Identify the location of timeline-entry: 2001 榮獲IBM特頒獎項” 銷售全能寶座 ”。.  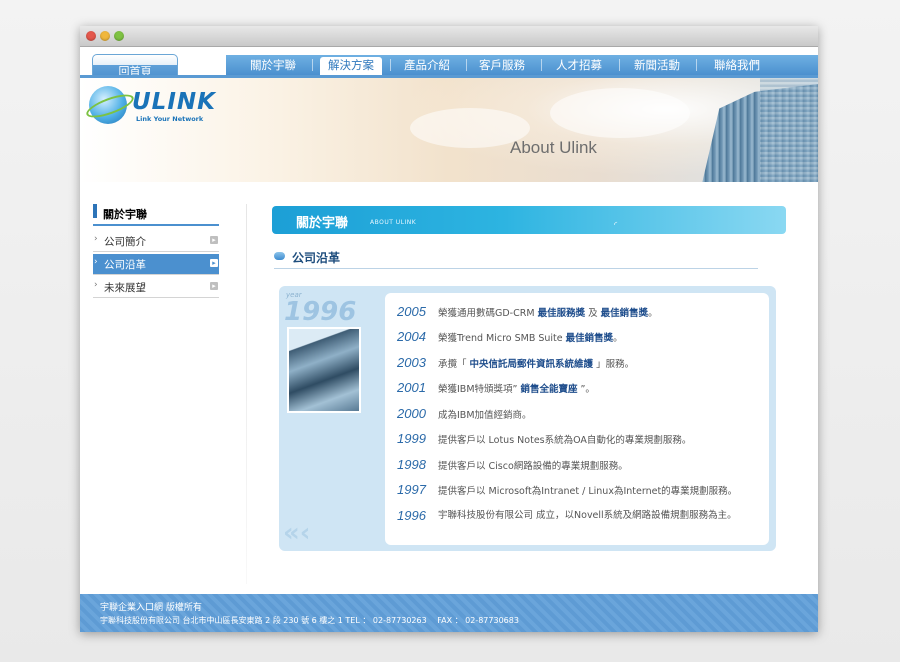
(579, 389).